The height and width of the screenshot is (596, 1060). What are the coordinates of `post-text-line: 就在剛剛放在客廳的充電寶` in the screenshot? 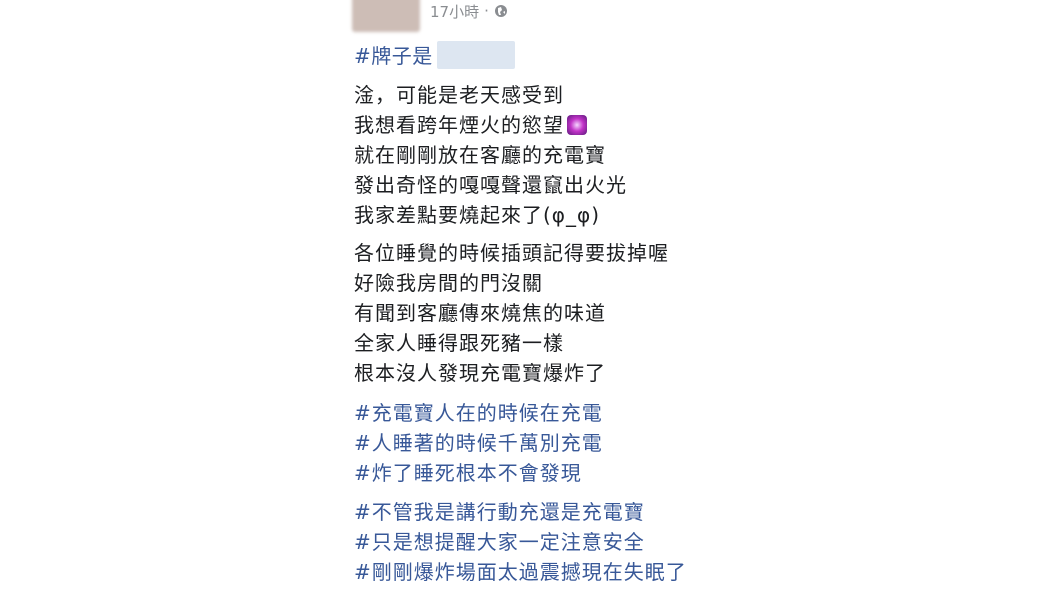 It's located at (480, 155).